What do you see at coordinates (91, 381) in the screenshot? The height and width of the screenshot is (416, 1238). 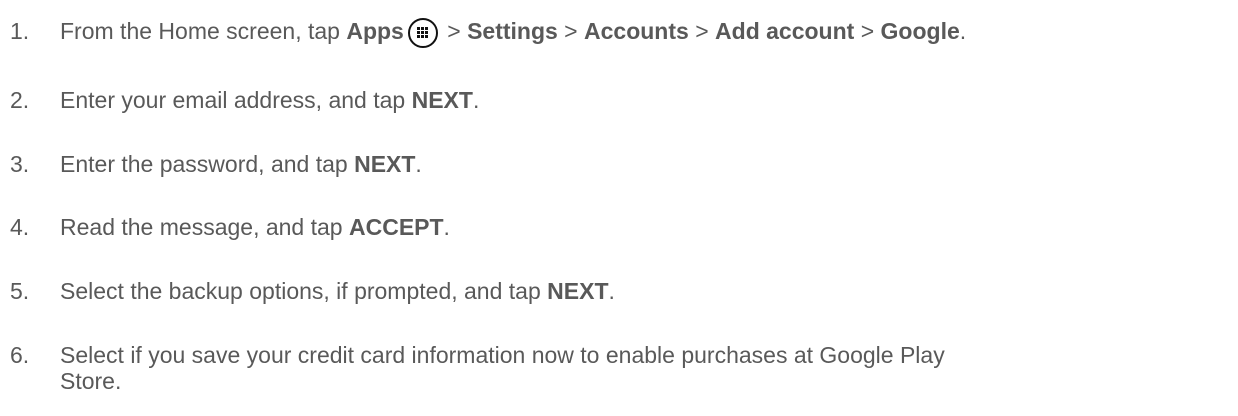 I see `step-text-continuation: Store.` at bounding box center [91, 381].